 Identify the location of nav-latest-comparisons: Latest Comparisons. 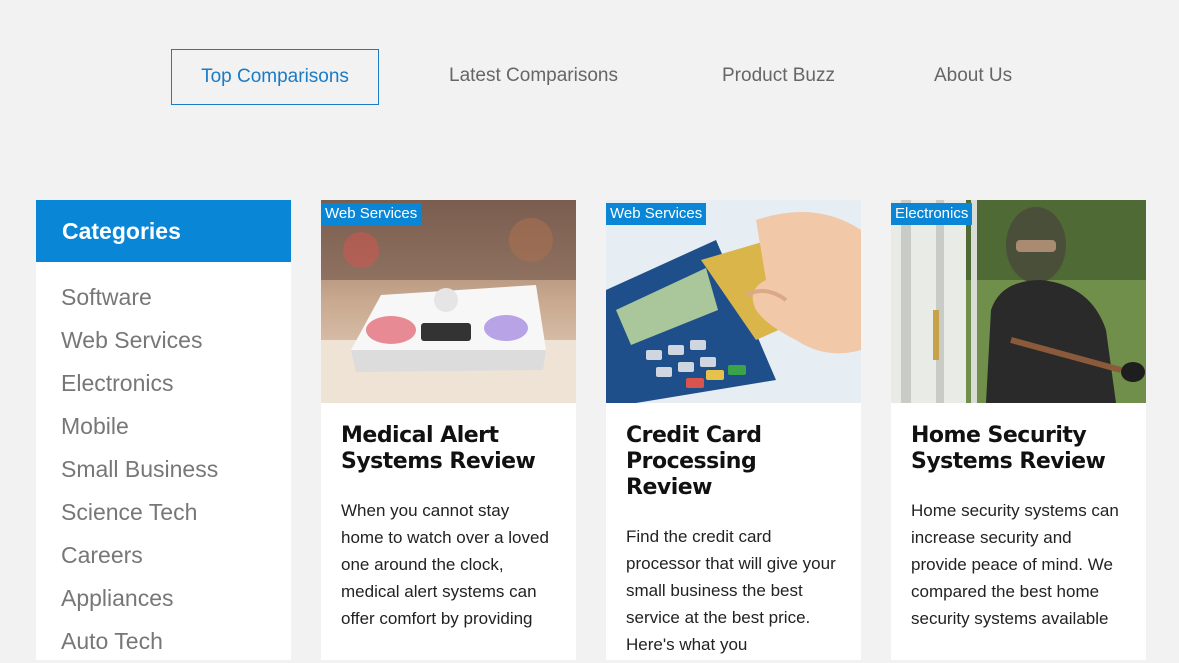
(533, 76).